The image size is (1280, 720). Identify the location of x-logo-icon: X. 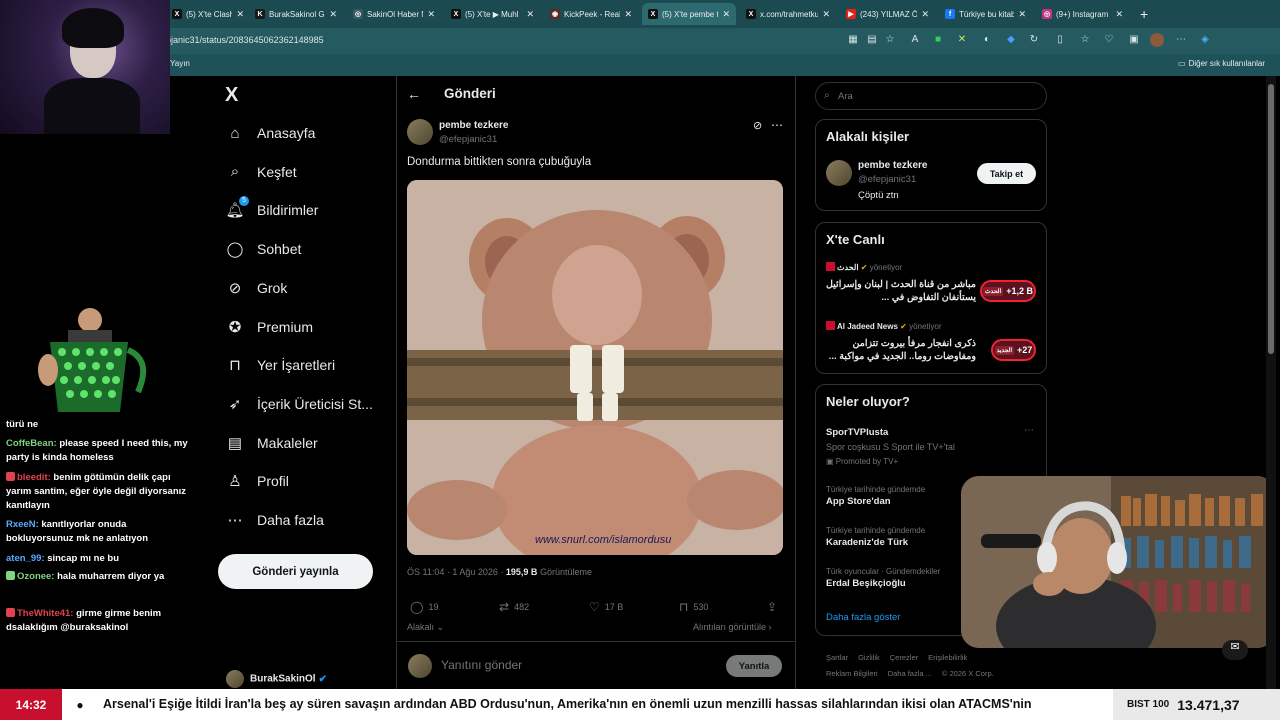
(231, 95).